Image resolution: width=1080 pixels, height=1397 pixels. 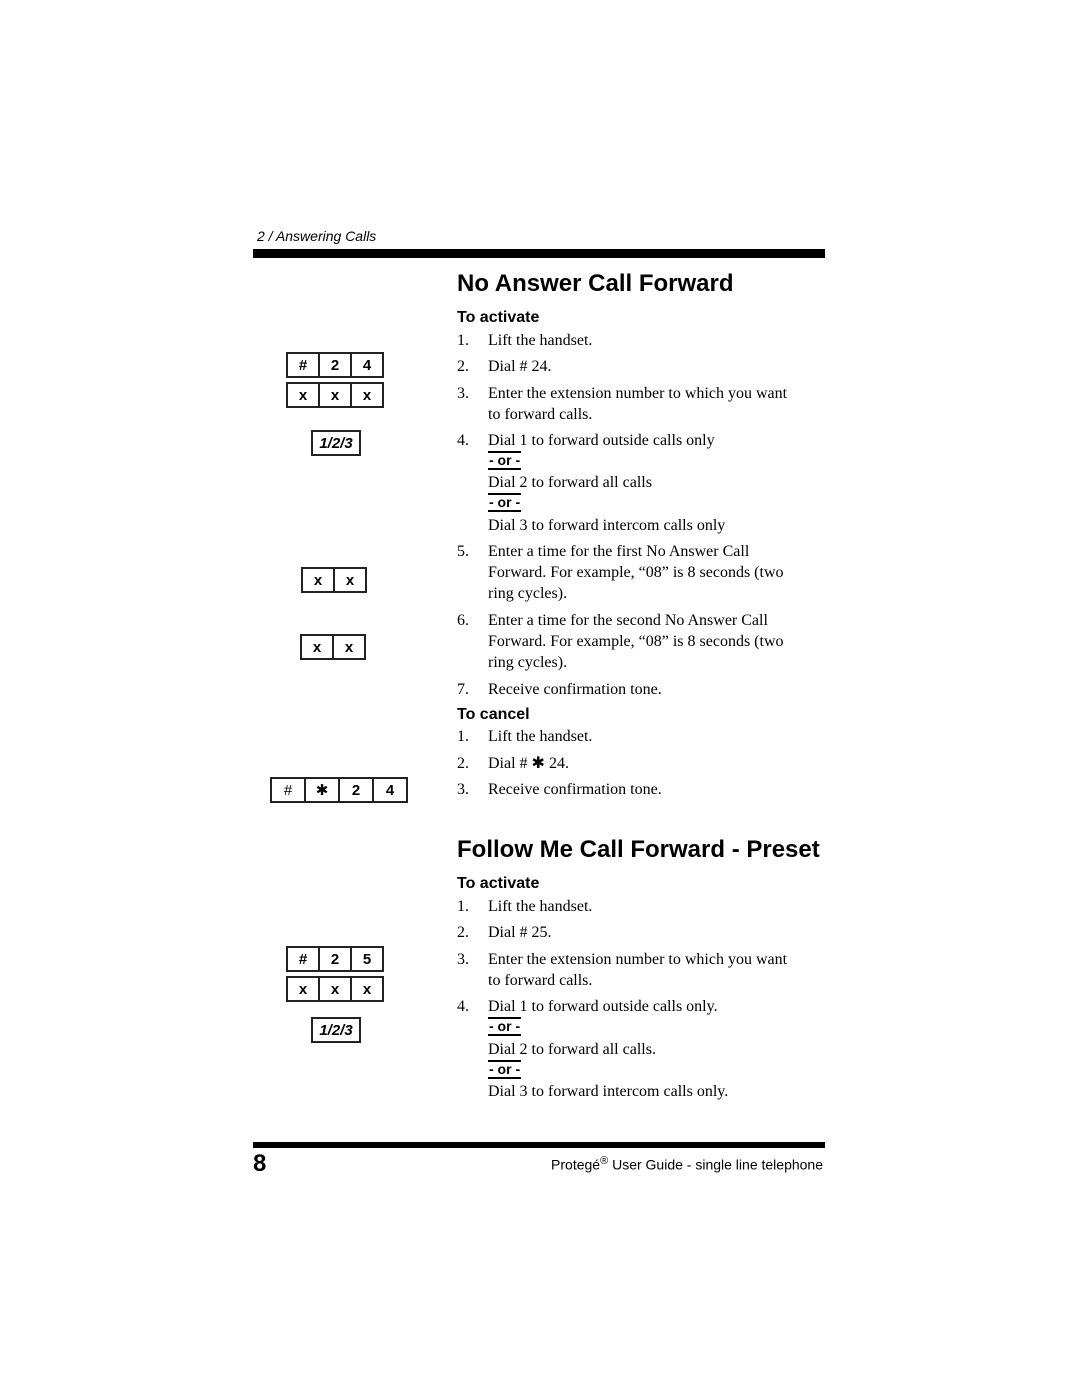 What do you see at coordinates (322, 790) in the screenshot?
I see `key-star: ✱` at bounding box center [322, 790].